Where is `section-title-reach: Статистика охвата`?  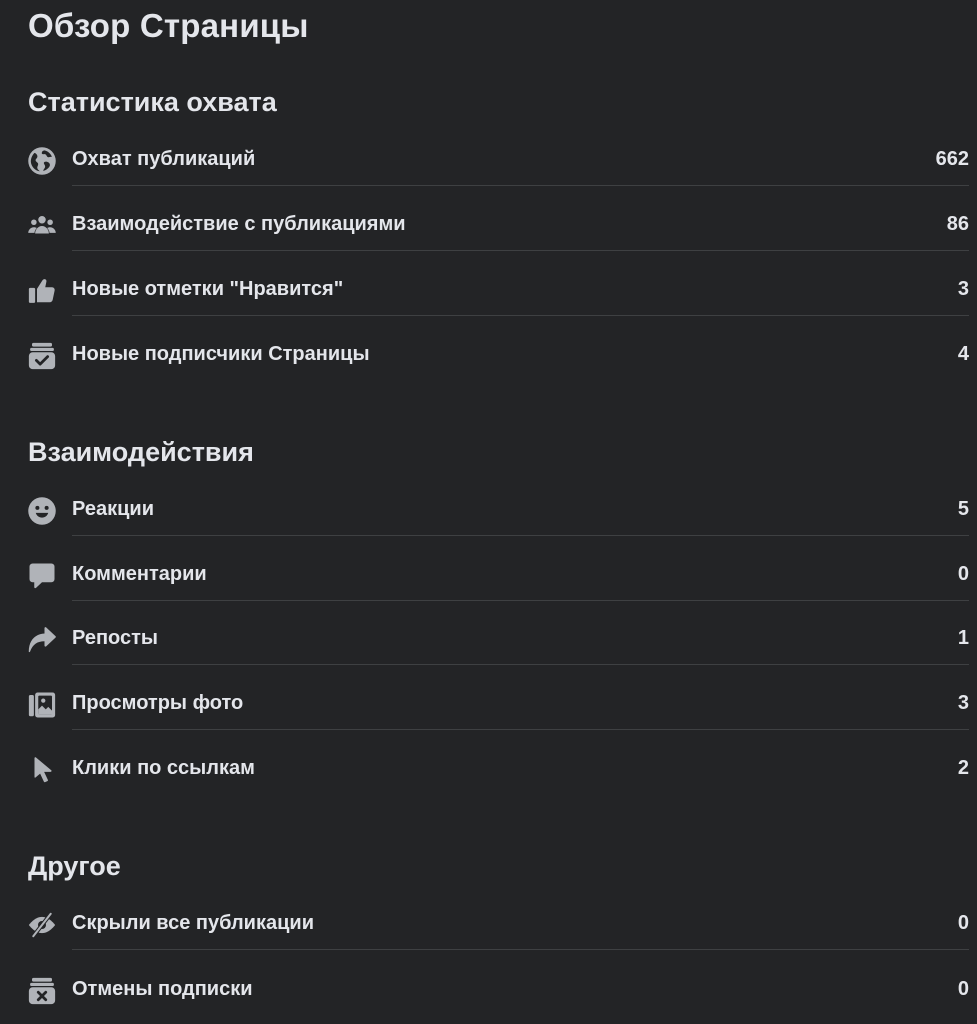
section-title-reach: Статистика охвата is located at coordinates (152, 102).